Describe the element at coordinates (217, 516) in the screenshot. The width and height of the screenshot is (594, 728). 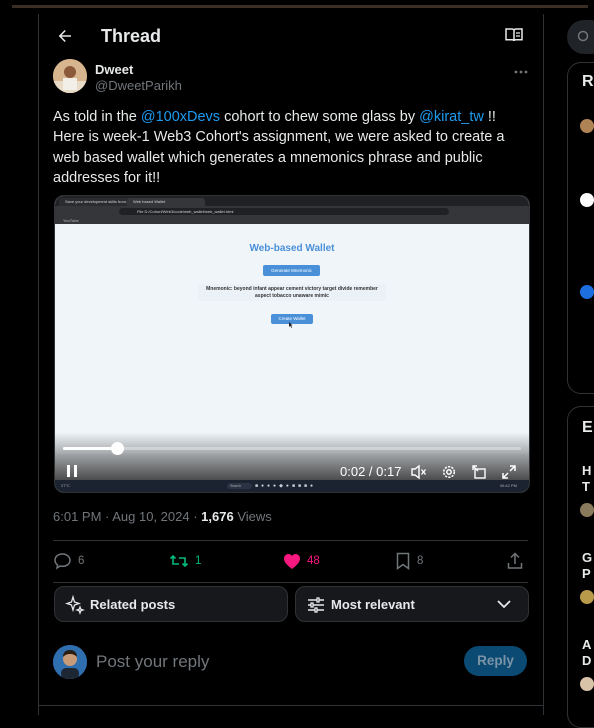
I see `views-count: 1,676` at that location.